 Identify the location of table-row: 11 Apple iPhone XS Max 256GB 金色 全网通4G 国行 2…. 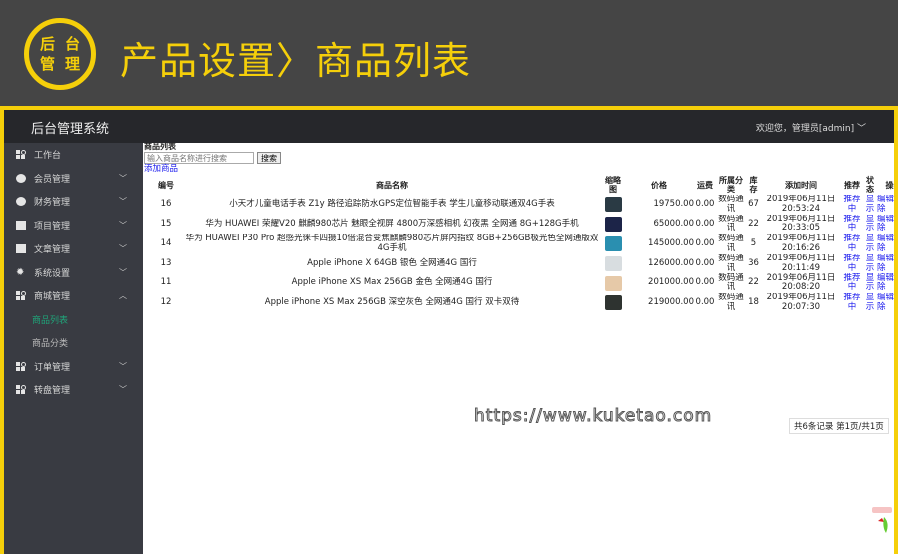
(522, 283).